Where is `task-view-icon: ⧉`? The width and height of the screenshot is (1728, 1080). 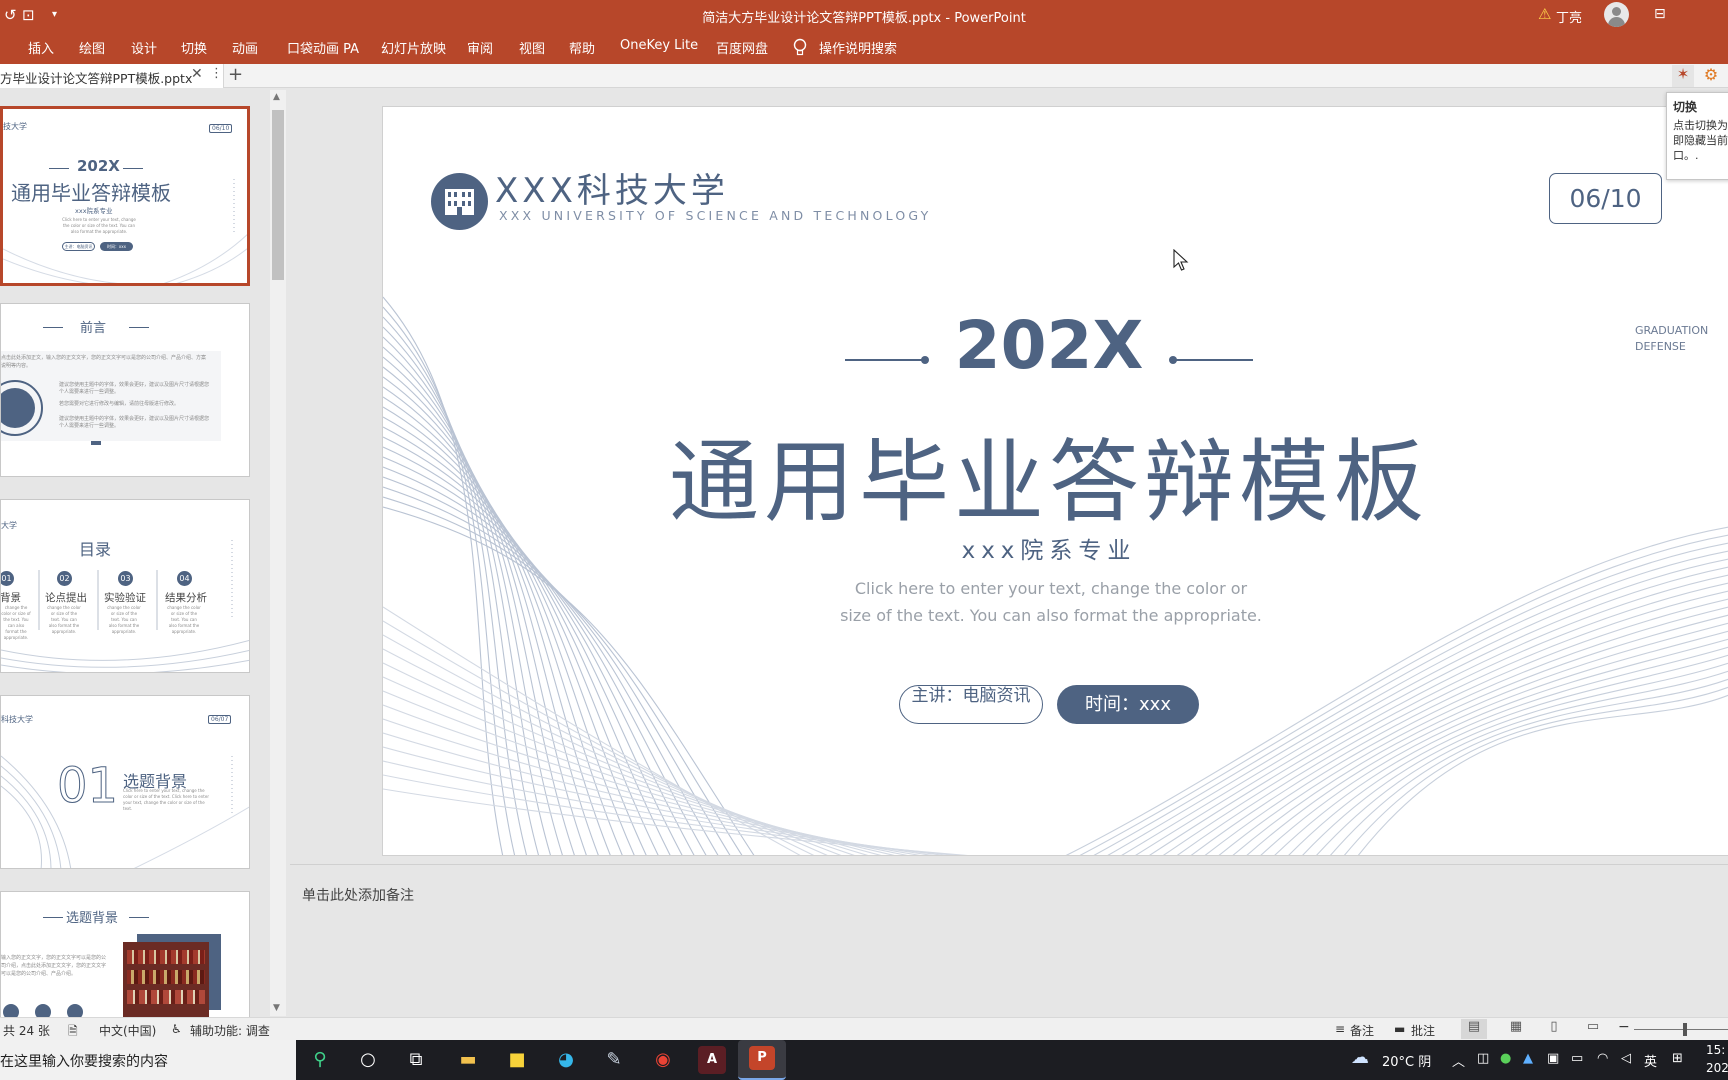
task-view-icon: ⧉ is located at coordinates (416, 1060).